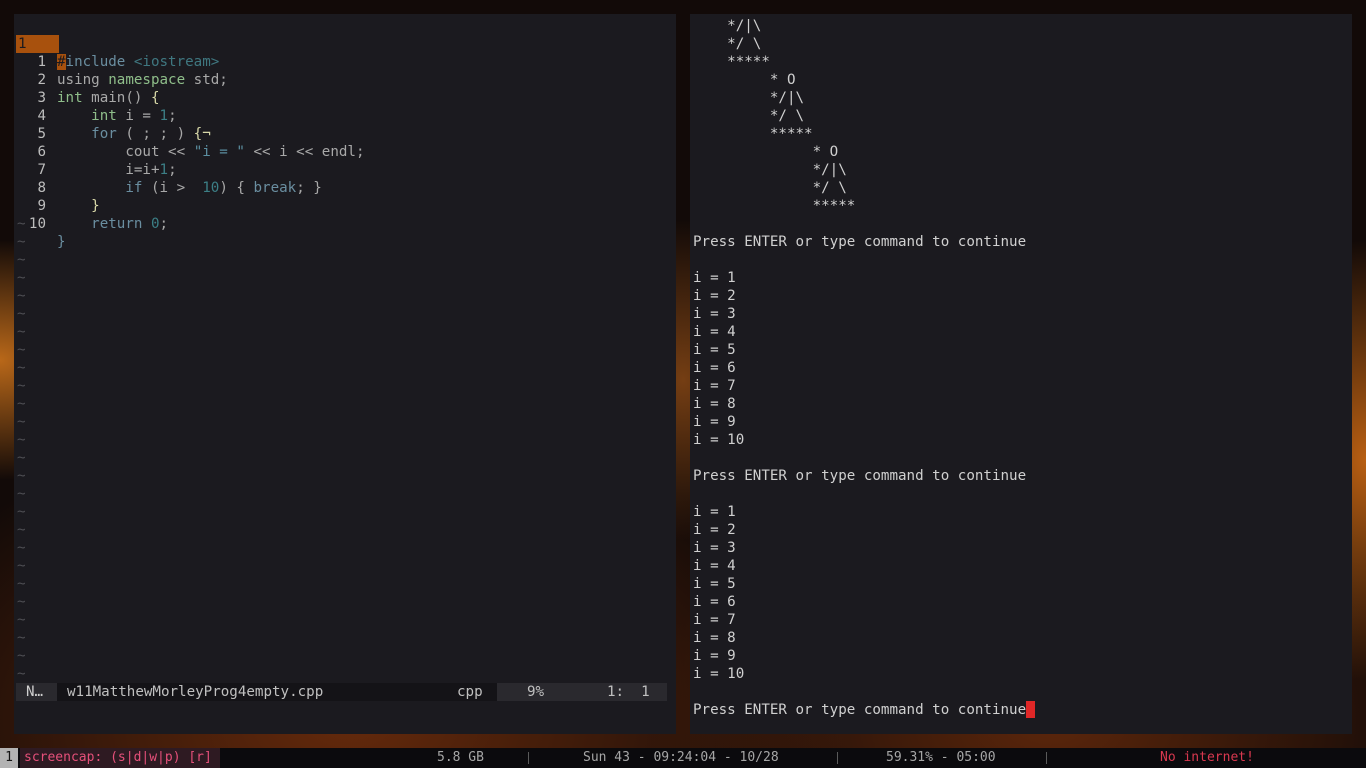 This screenshot has height=768, width=1366. What do you see at coordinates (236, 188) in the screenshot?
I see `code-token: ) {` at bounding box center [236, 188].